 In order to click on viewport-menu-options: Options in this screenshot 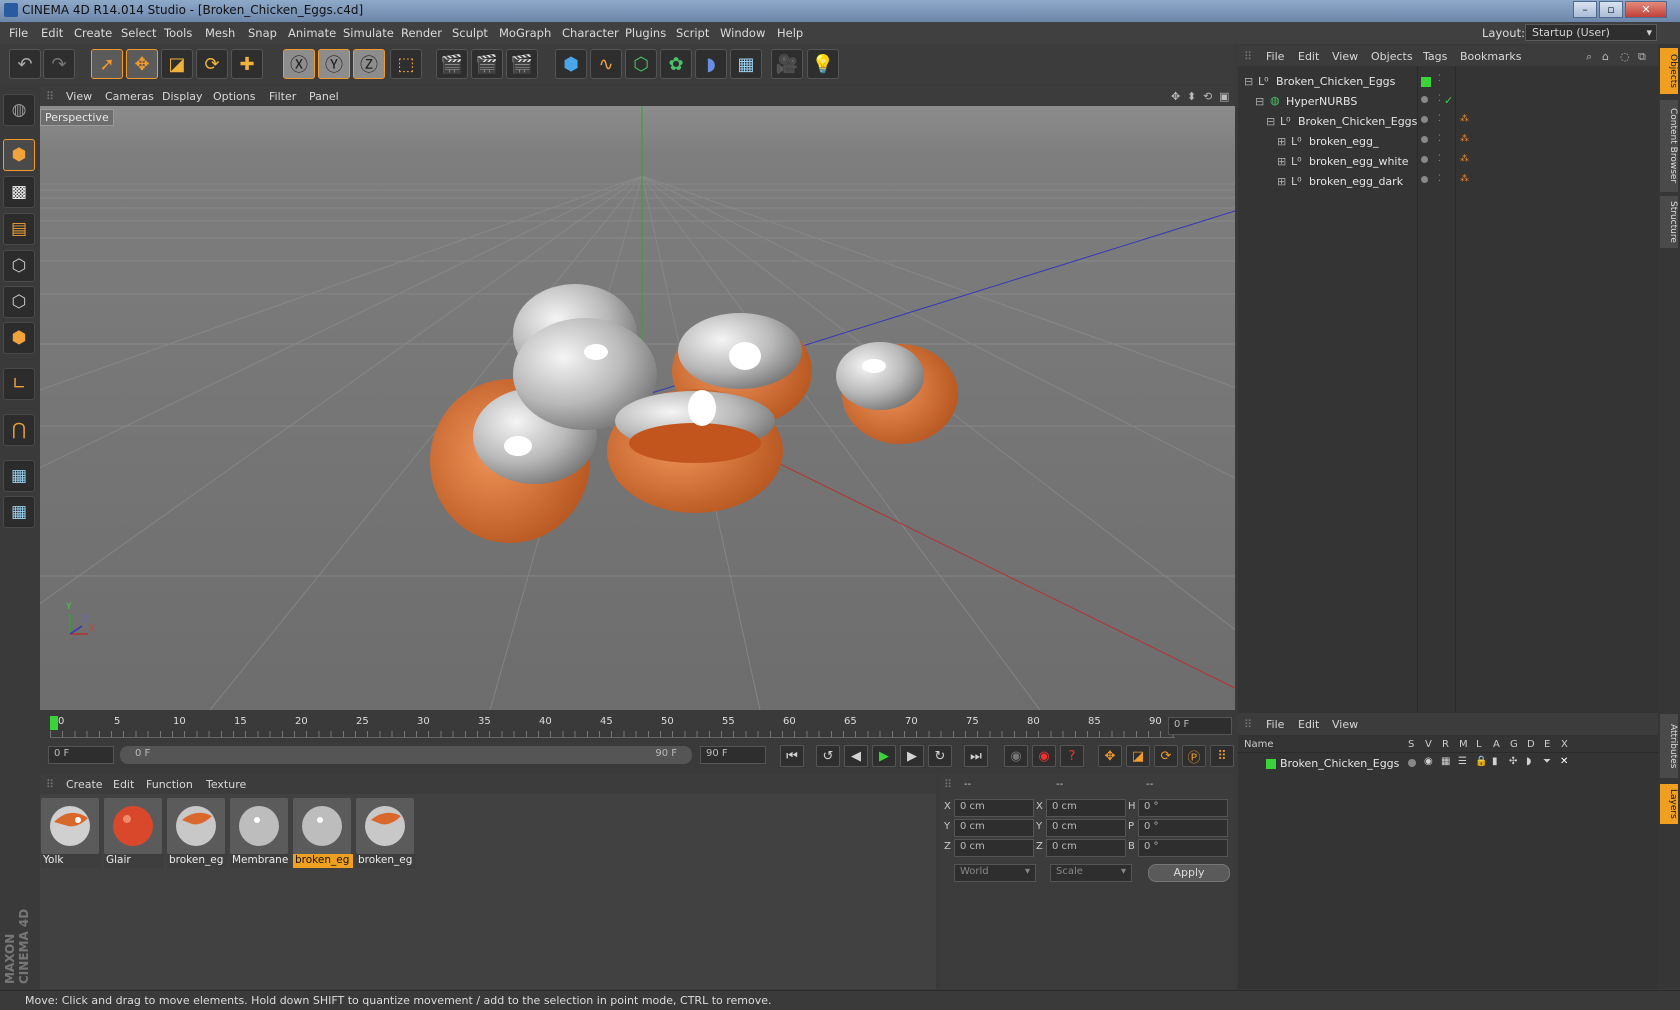, I will do `click(234, 96)`.